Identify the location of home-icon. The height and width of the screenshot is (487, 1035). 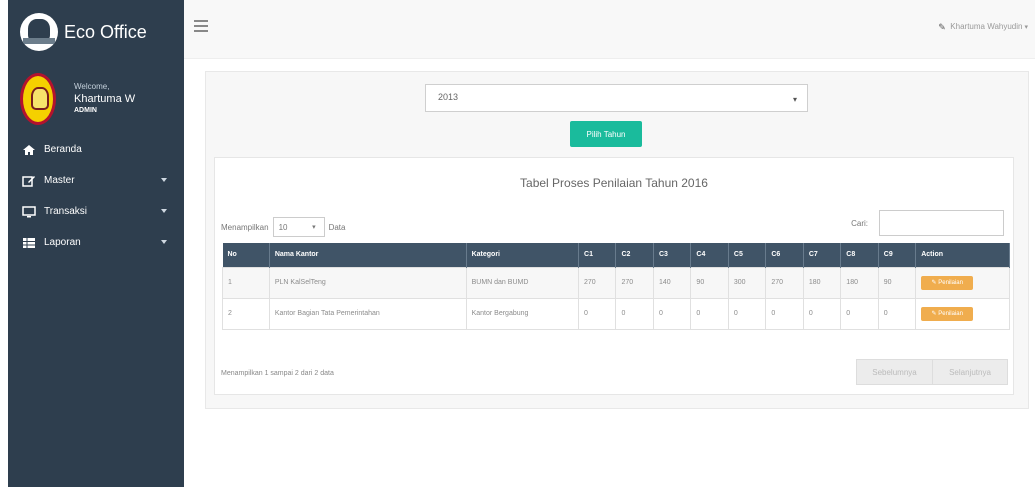
(29, 150).